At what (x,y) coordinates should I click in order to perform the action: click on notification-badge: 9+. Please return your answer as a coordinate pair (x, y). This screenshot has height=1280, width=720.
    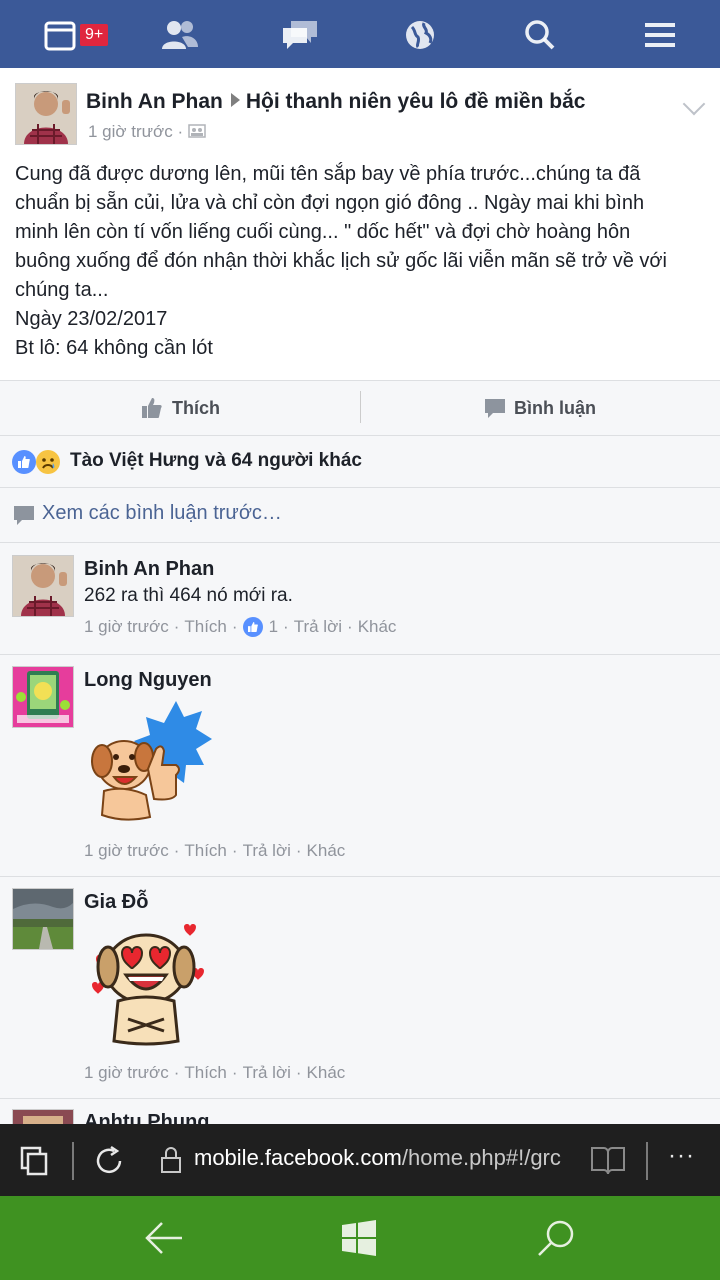
    Looking at the image, I should click on (94, 35).